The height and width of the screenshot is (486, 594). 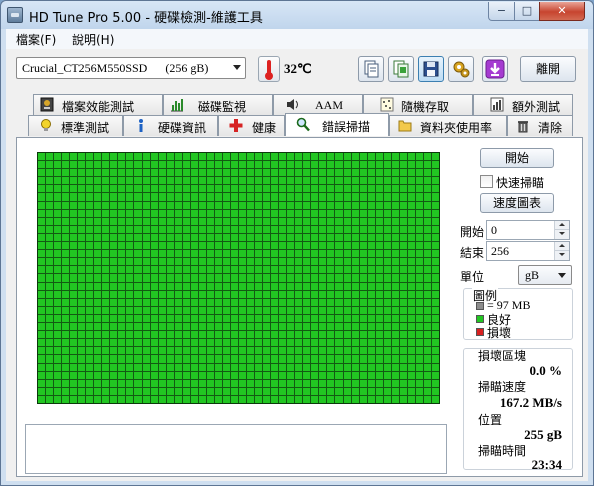 I want to click on drive-selector: Crucial_CT256M550SSD (256 gB), so click(x=131, y=68).